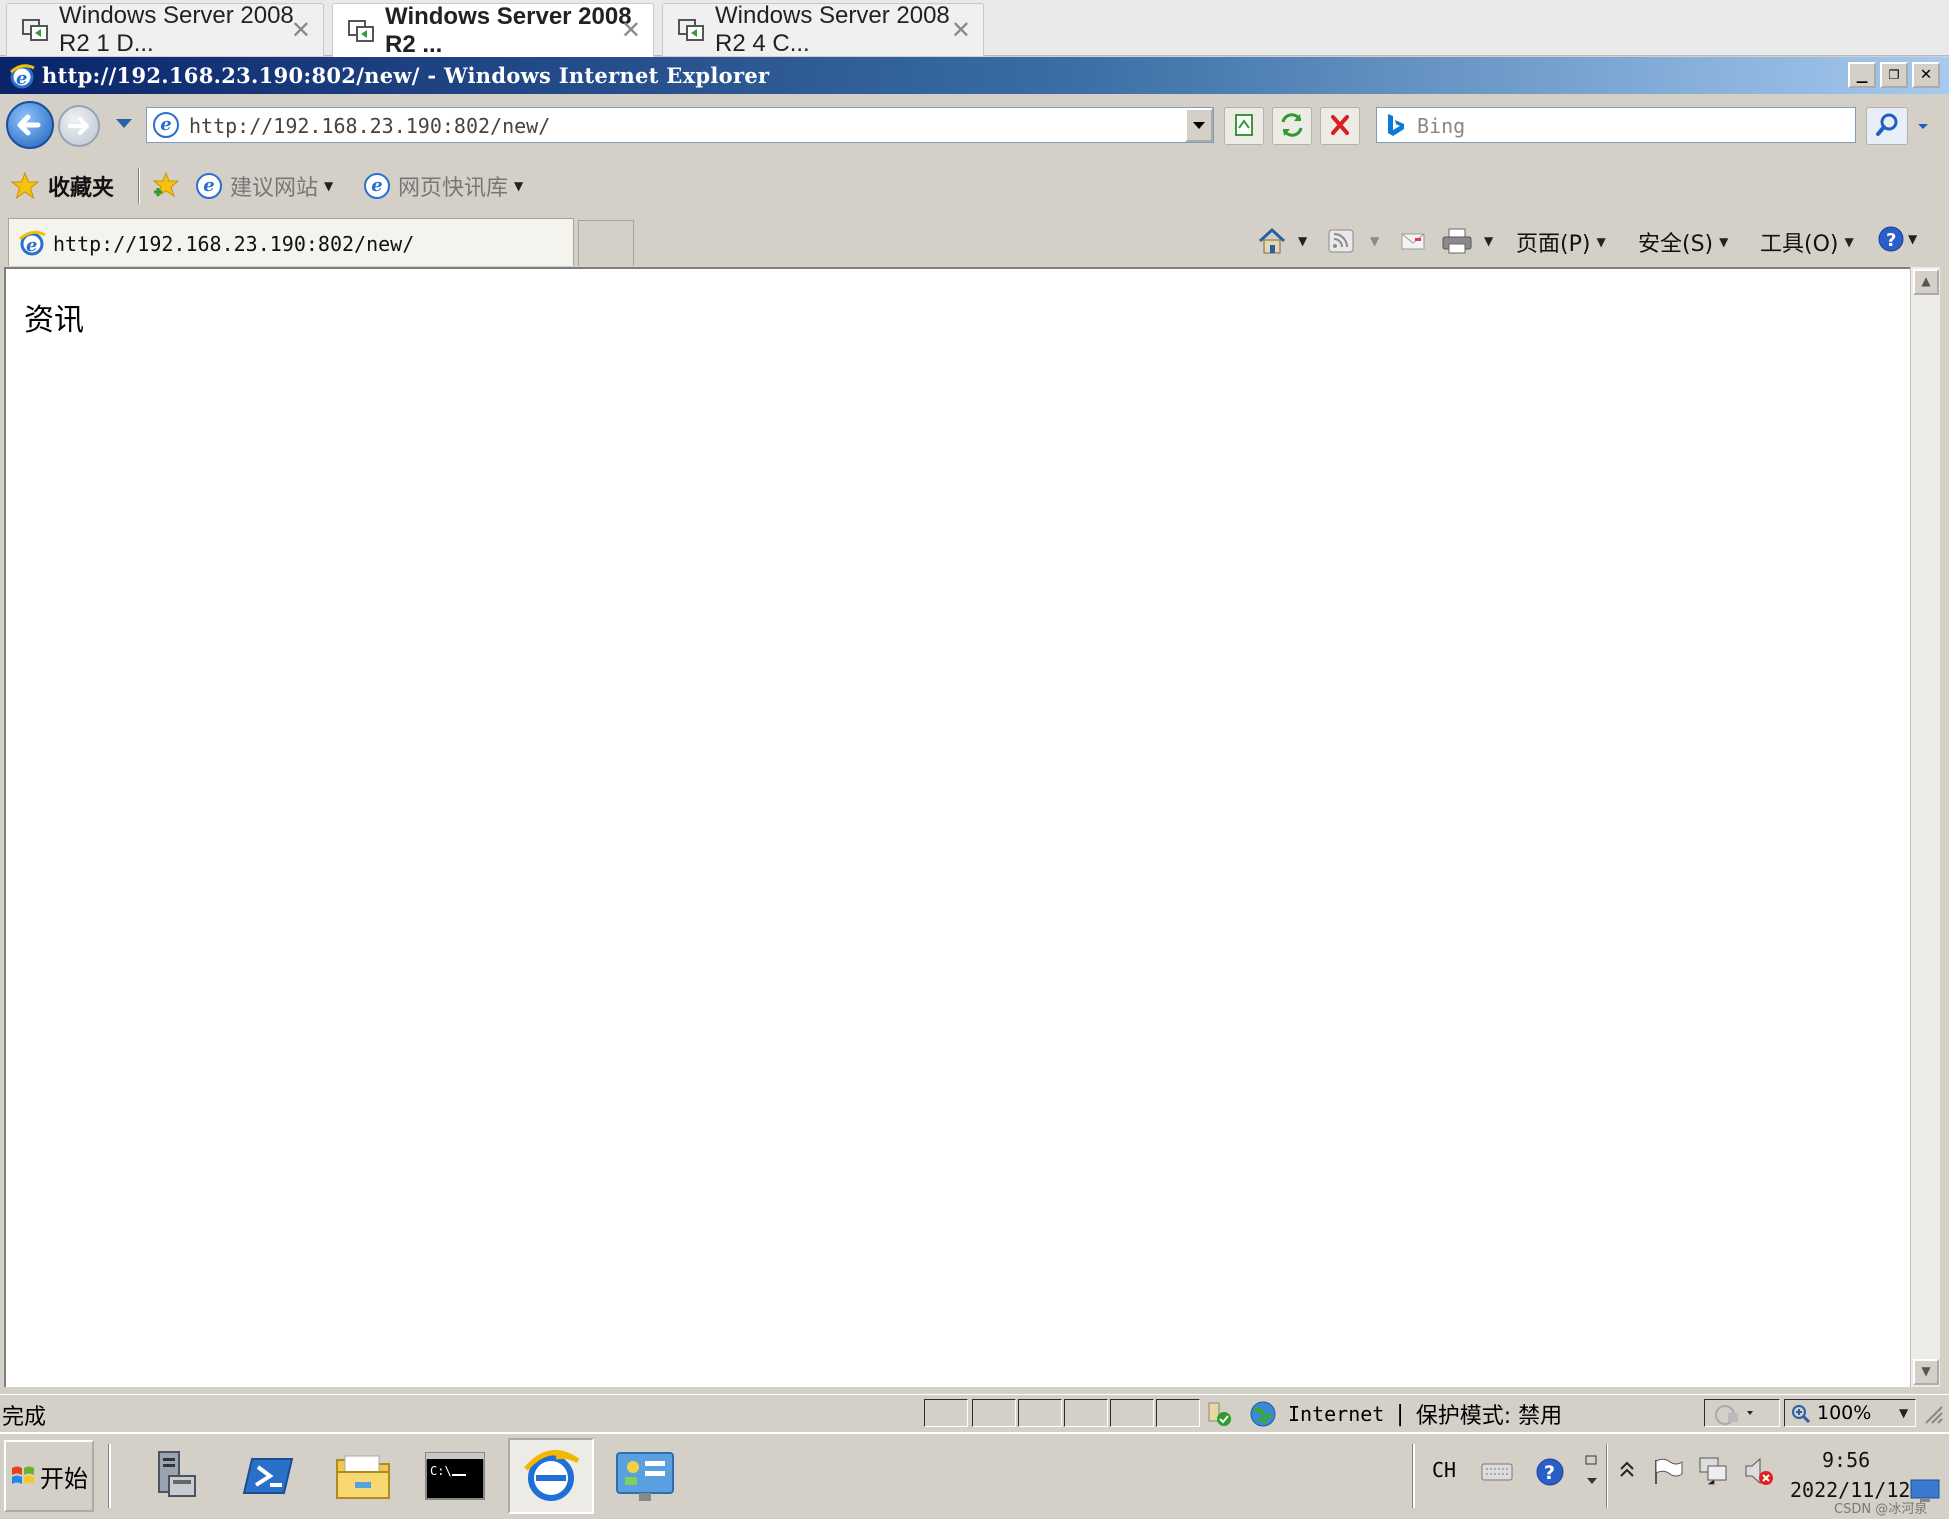 Image resolution: width=1949 pixels, height=1519 pixels. What do you see at coordinates (1926, 282) in the screenshot?
I see `scroll-up-button: ▲` at bounding box center [1926, 282].